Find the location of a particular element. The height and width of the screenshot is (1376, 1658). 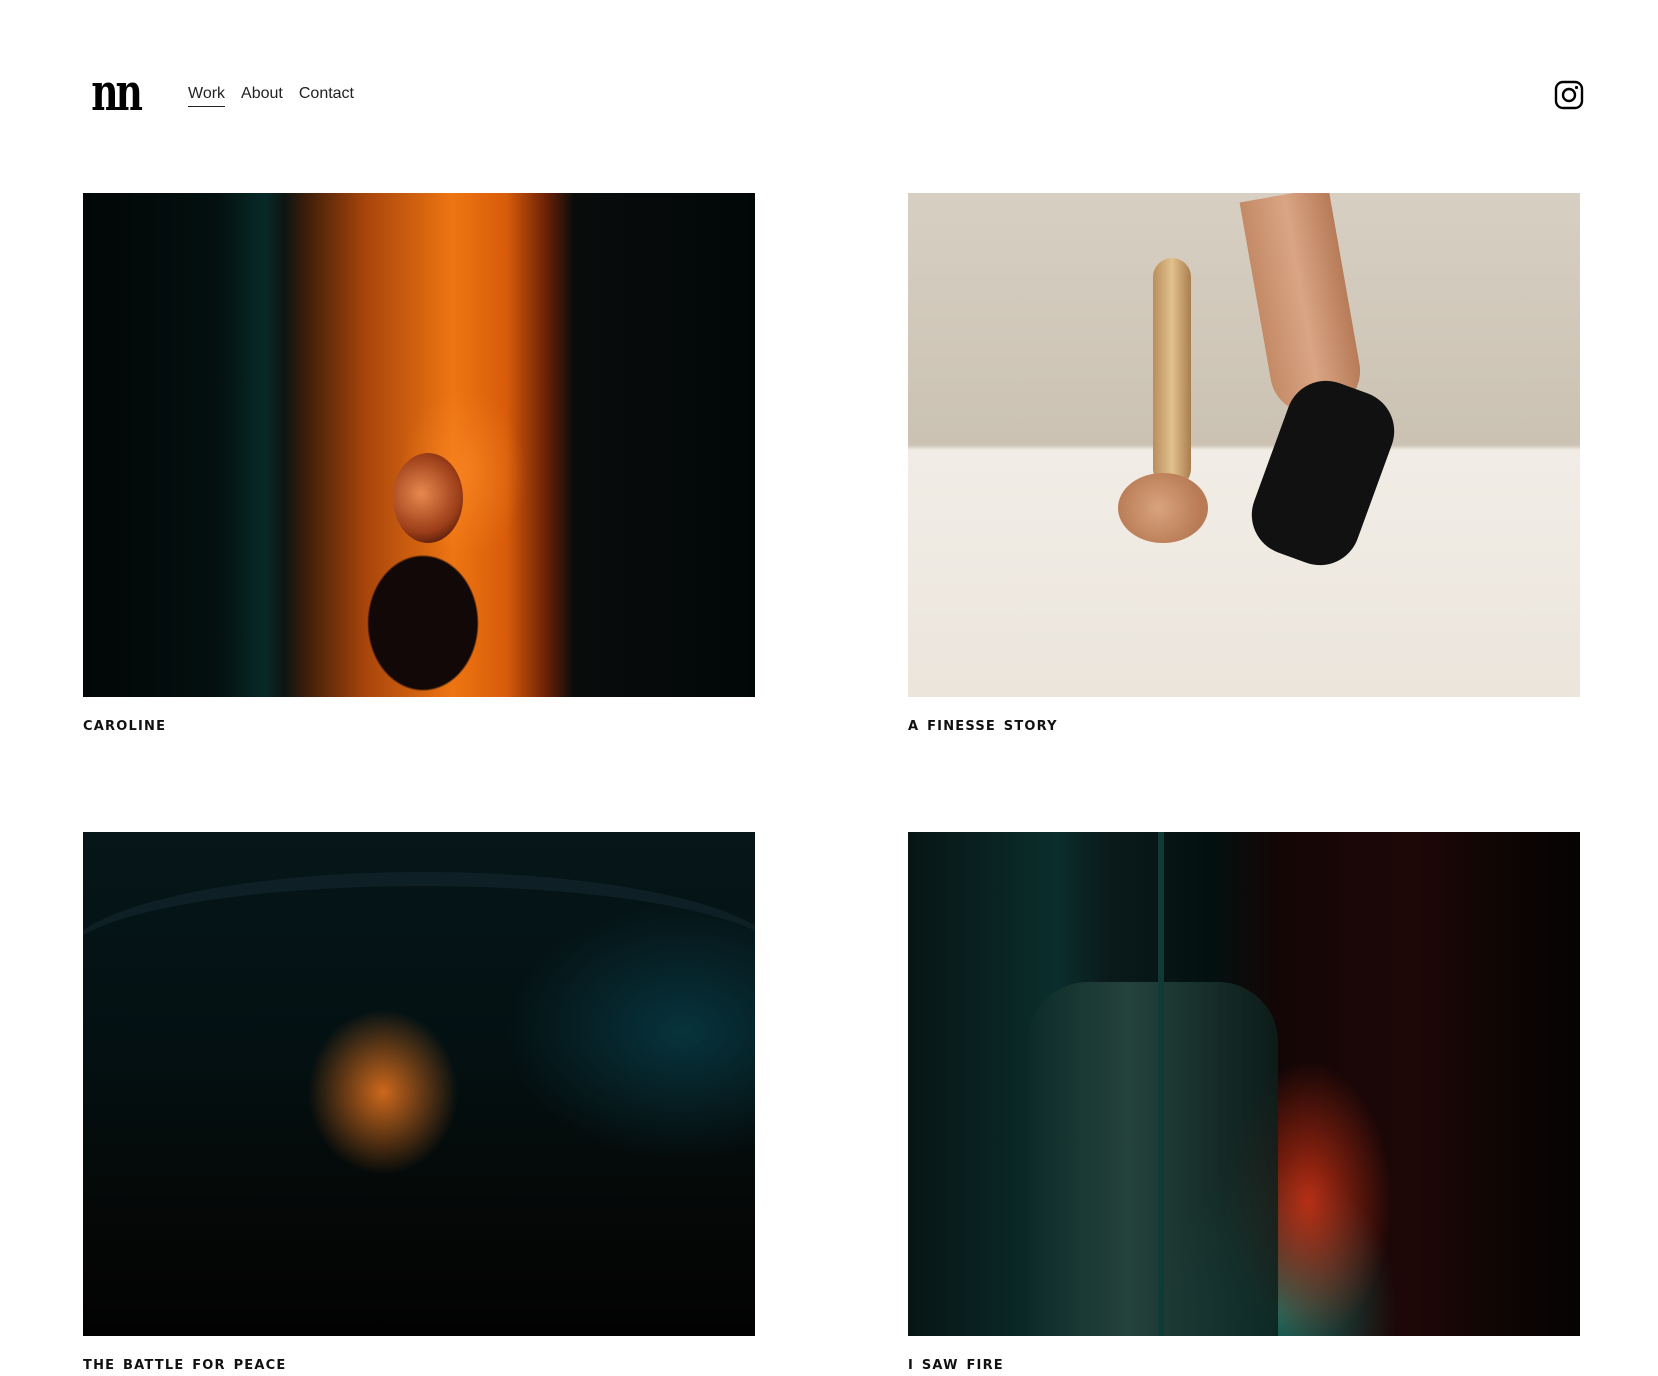

instagram-icon is located at coordinates (1569, 95).